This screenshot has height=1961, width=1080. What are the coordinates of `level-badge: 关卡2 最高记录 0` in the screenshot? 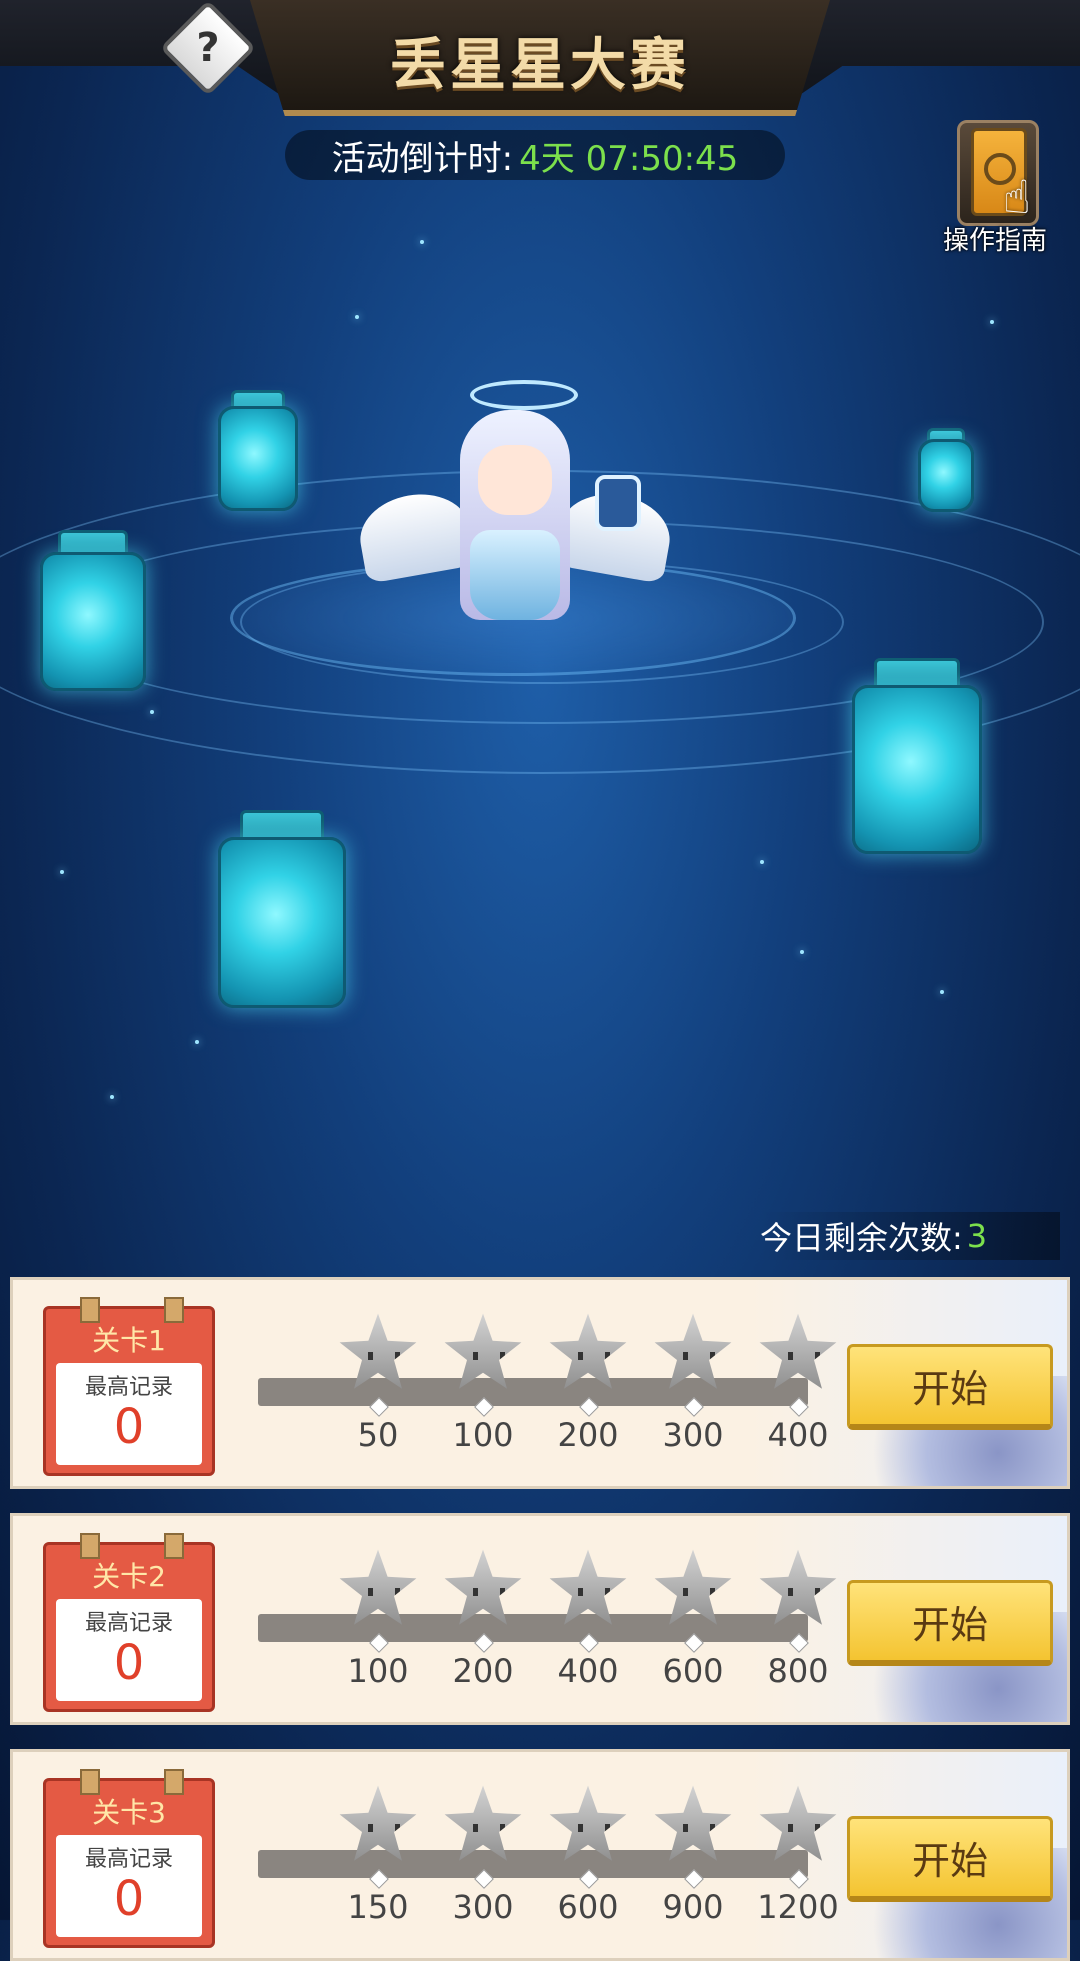 It's located at (129, 1622).